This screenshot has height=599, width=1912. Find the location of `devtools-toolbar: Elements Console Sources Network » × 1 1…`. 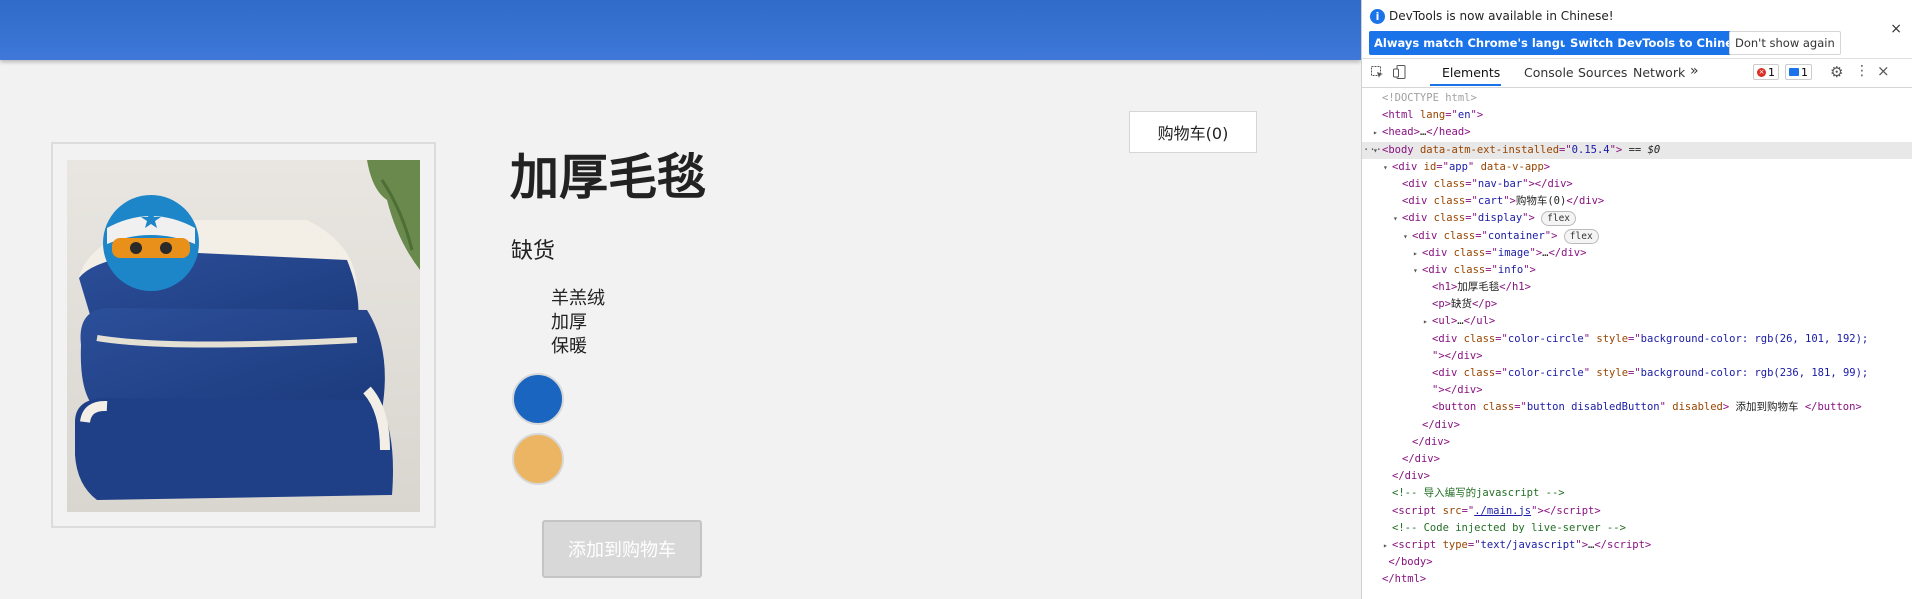

devtools-toolbar: Elements Console Sources Network » × 1 1… is located at coordinates (1637, 73).